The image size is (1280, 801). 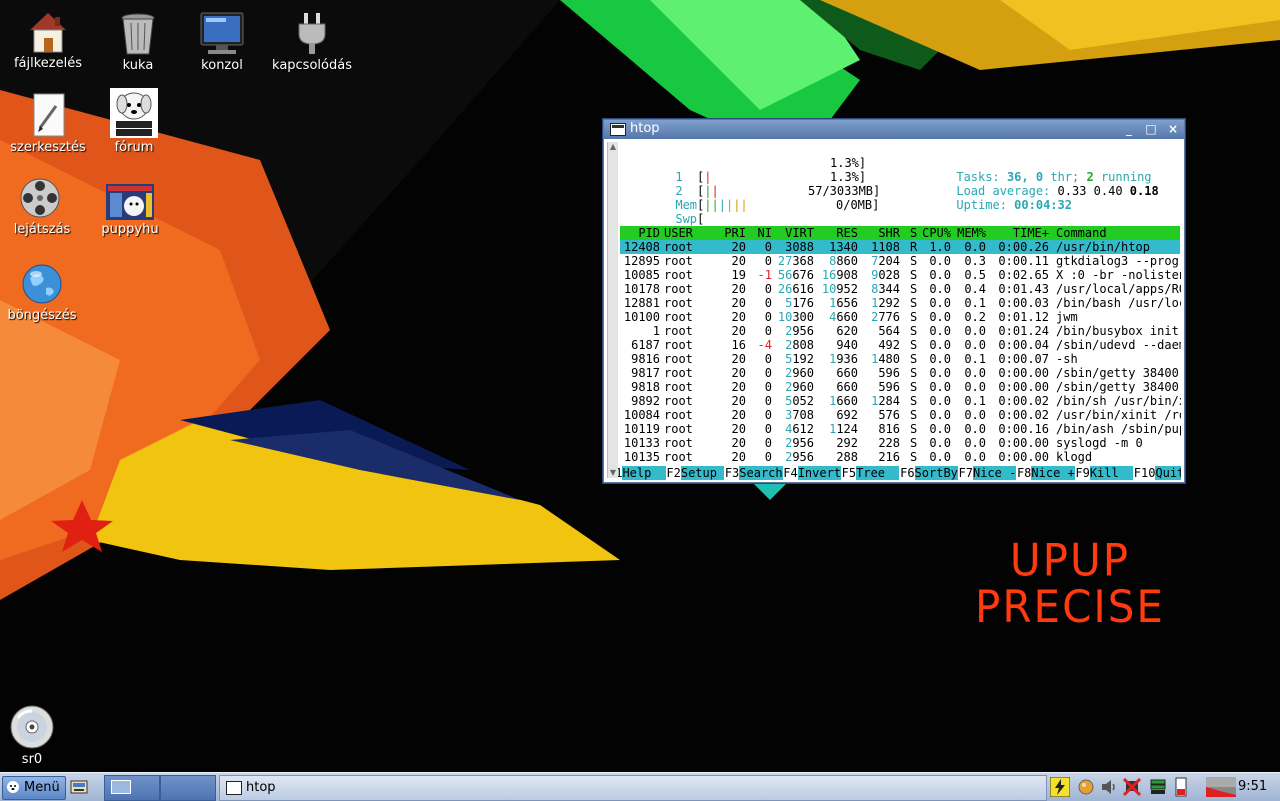 What do you see at coordinates (929, 473) in the screenshot?
I see `fkey-f6: F6SortBy` at bounding box center [929, 473].